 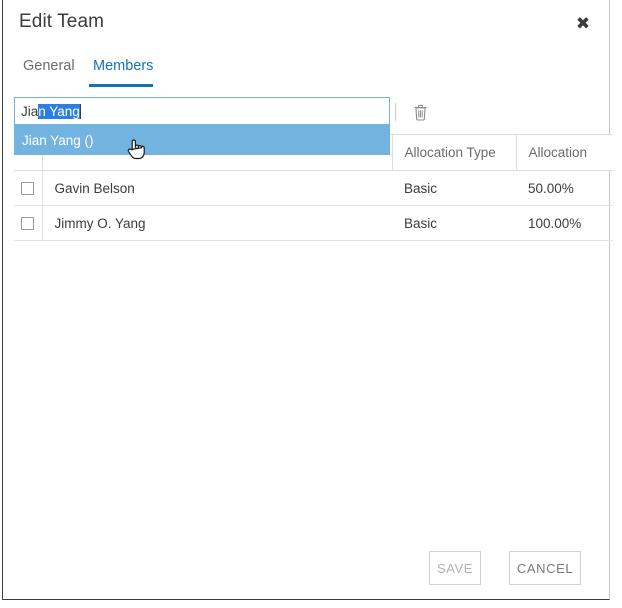 What do you see at coordinates (217, 223) in the screenshot?
I see `cell-member-name: Jimmy O. Yang` at bounding box center [217, 223].